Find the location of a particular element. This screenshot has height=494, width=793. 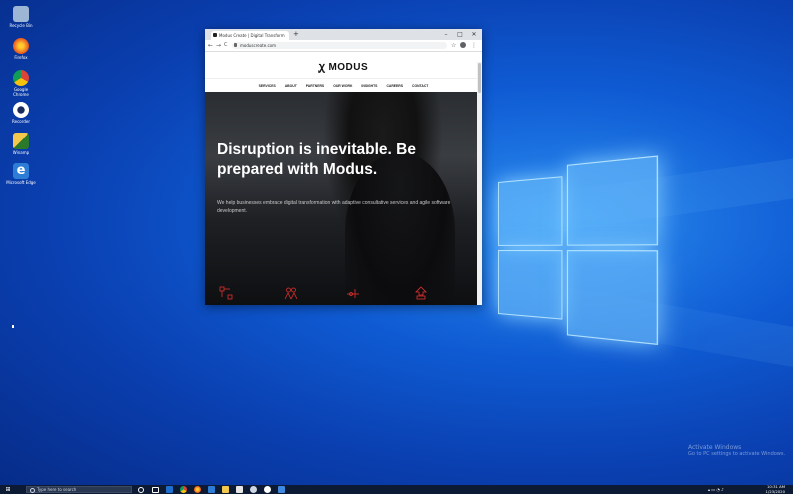

cortana-icon is located at coordinates (141, 490).